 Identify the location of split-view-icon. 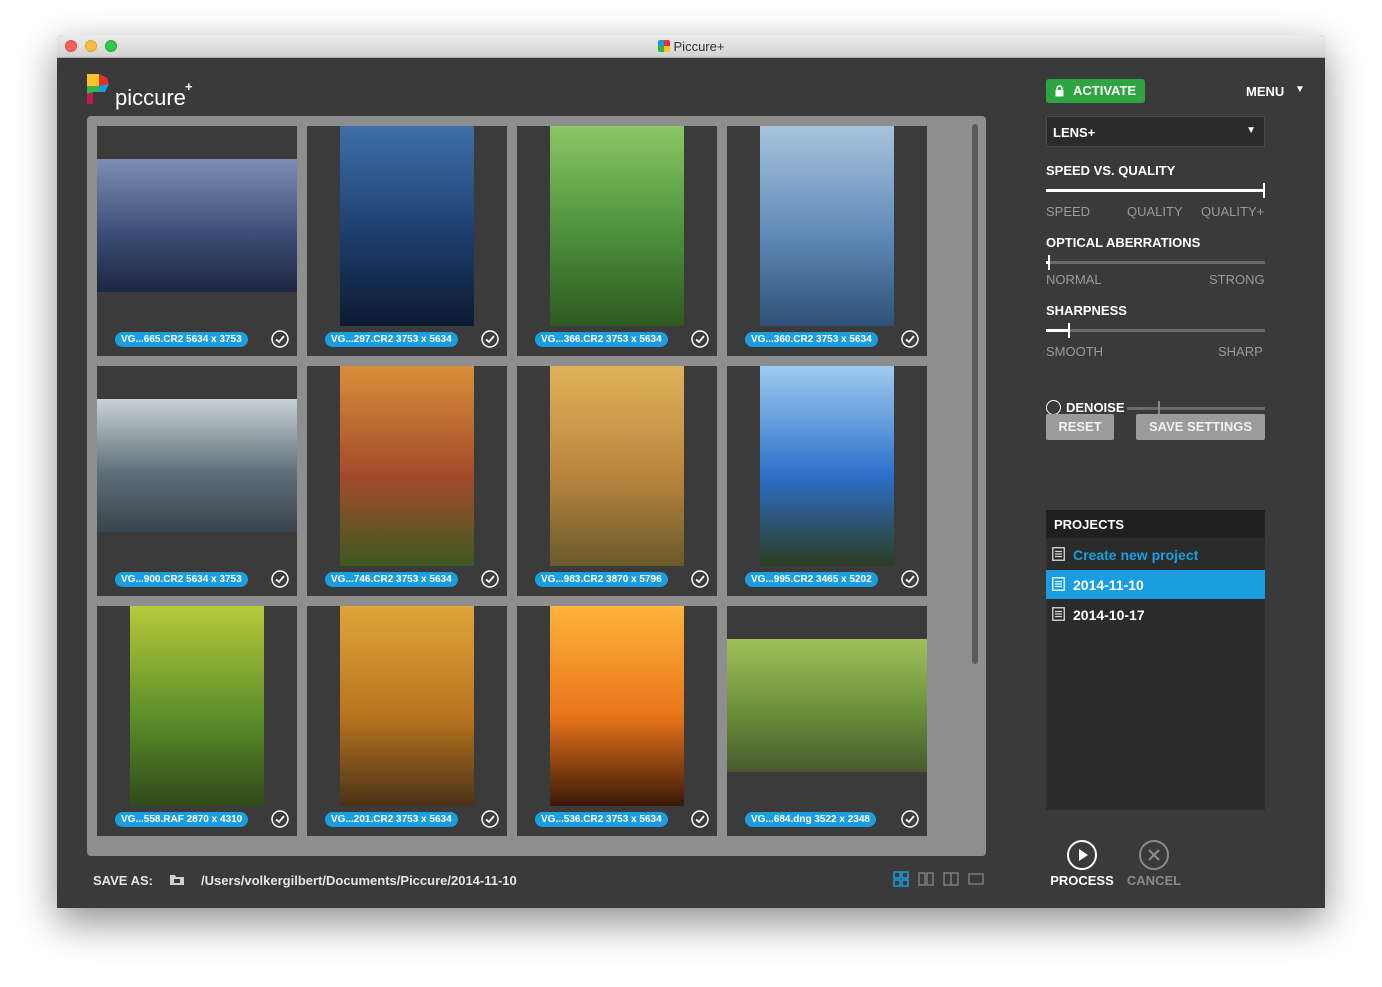
(951, 879).